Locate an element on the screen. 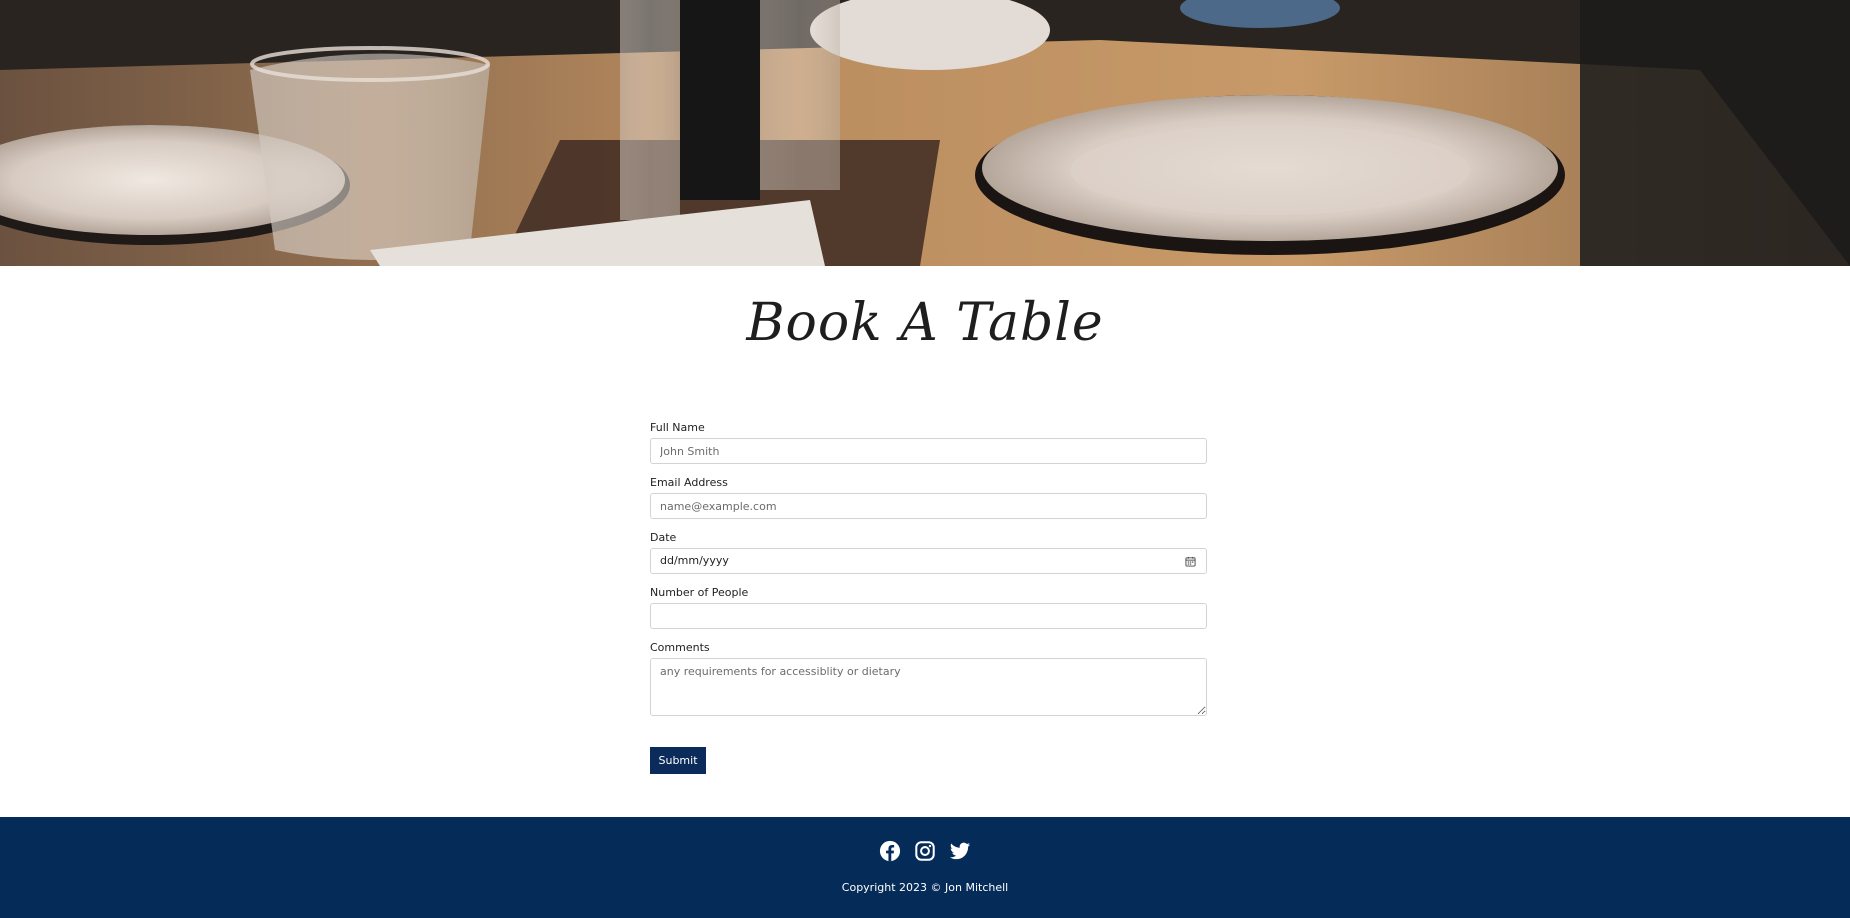  date-group: Date dd/mm/yyyy is located at coordinates (928, 552).